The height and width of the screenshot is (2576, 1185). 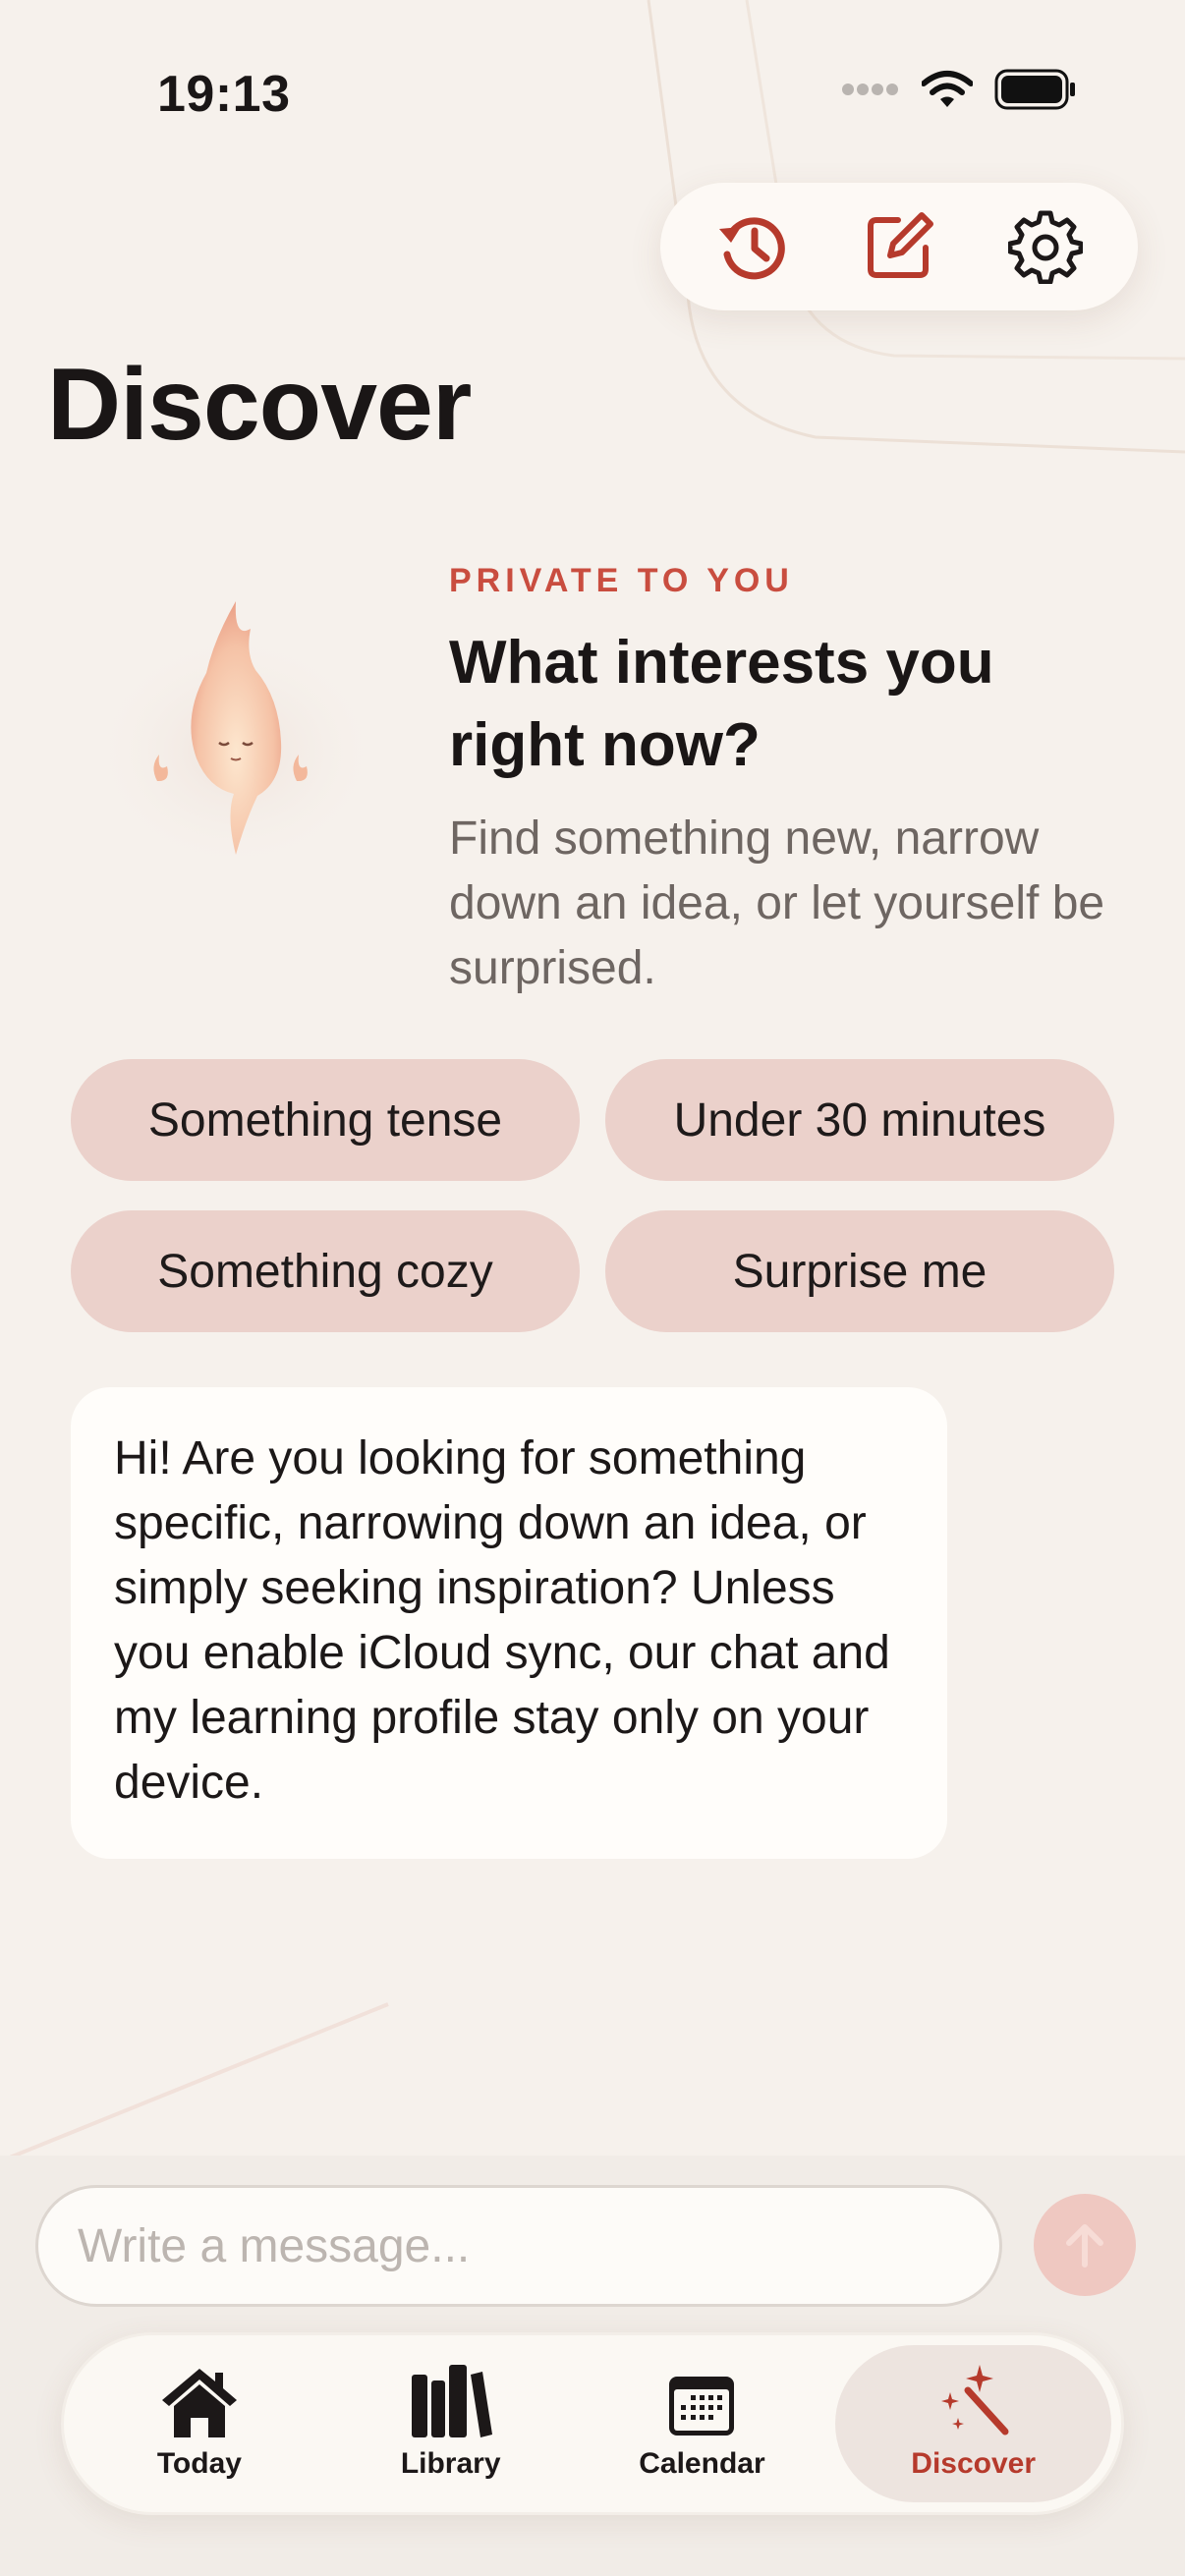 I want to click on tab-discover: Discover, so click(x=973, y=2423).